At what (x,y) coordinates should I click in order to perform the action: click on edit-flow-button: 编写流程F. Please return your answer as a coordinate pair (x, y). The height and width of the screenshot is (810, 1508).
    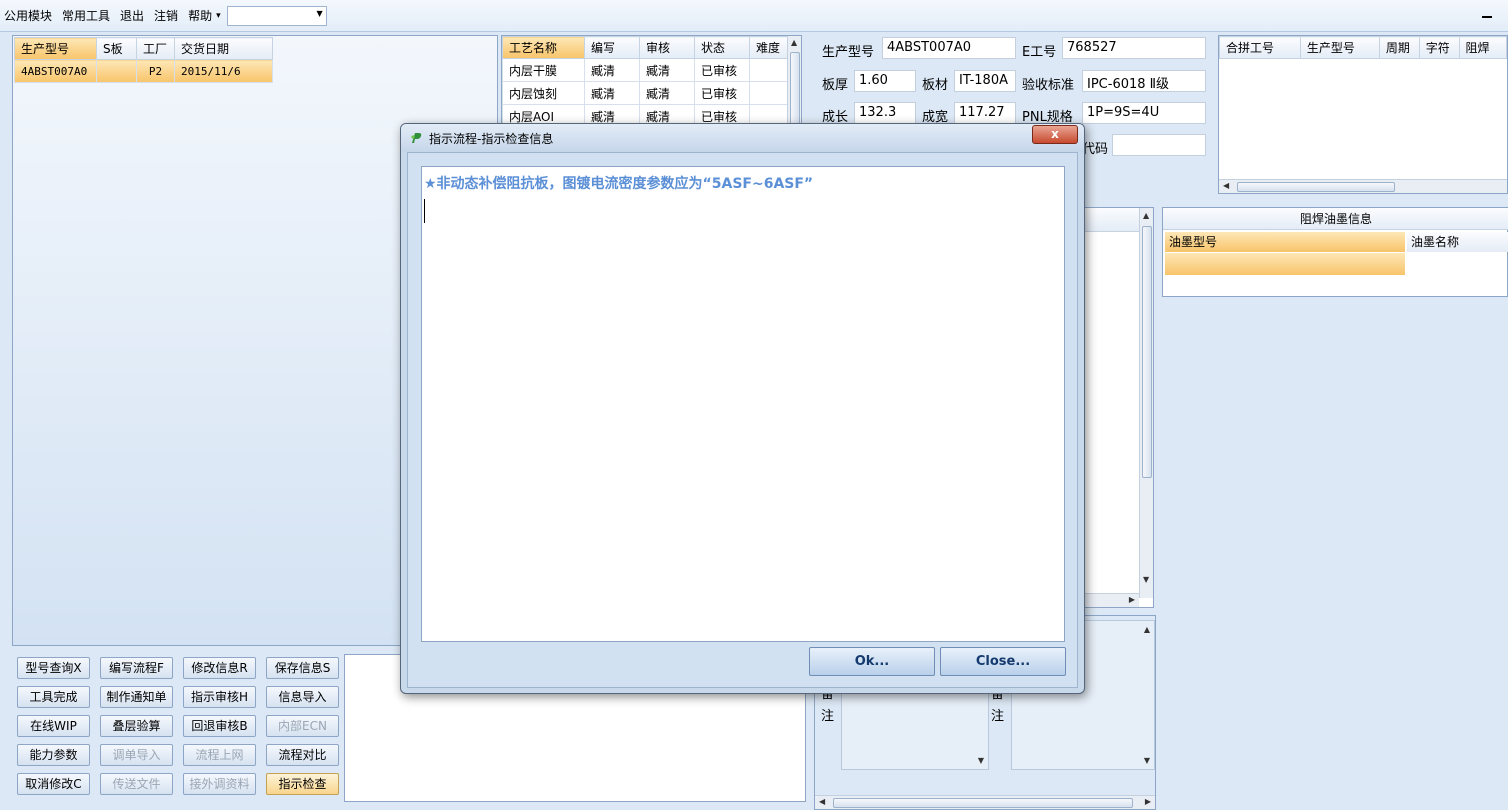
    Looking at the image, I should click on (136, 668).